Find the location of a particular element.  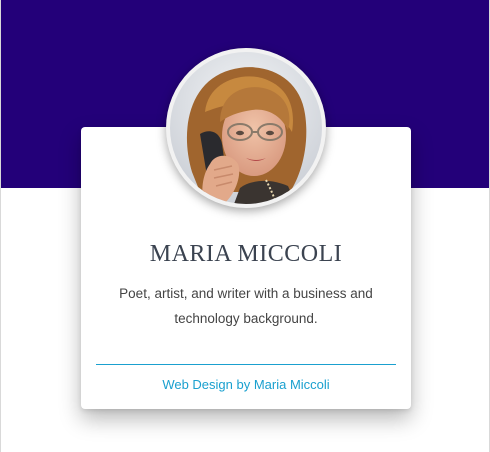

web-design-credit-link: Web Design by Maria Miccoli is located at coordinates (246, 384).